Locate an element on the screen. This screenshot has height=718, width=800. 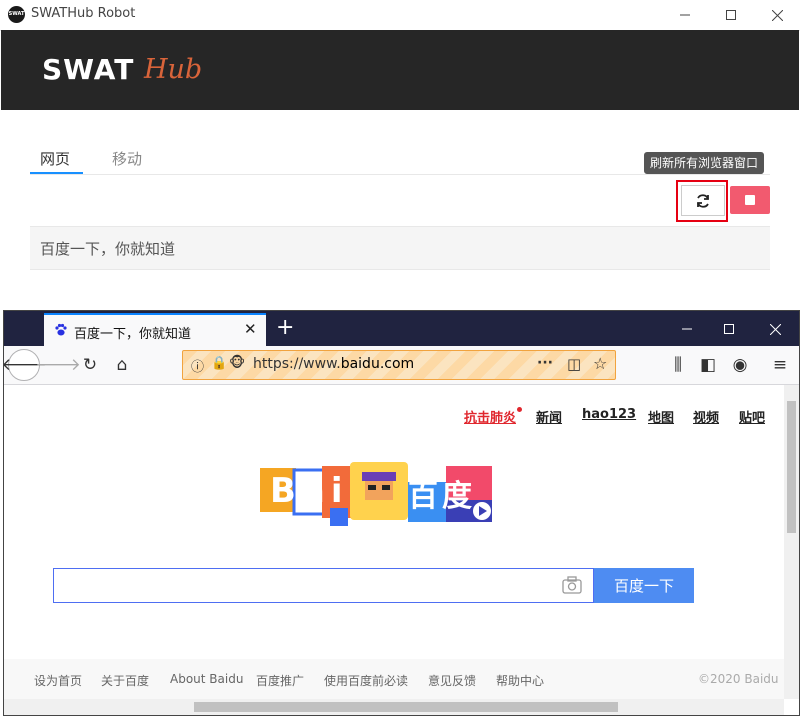
lock-icon: 🔒 is located at coordinates (219, 363).